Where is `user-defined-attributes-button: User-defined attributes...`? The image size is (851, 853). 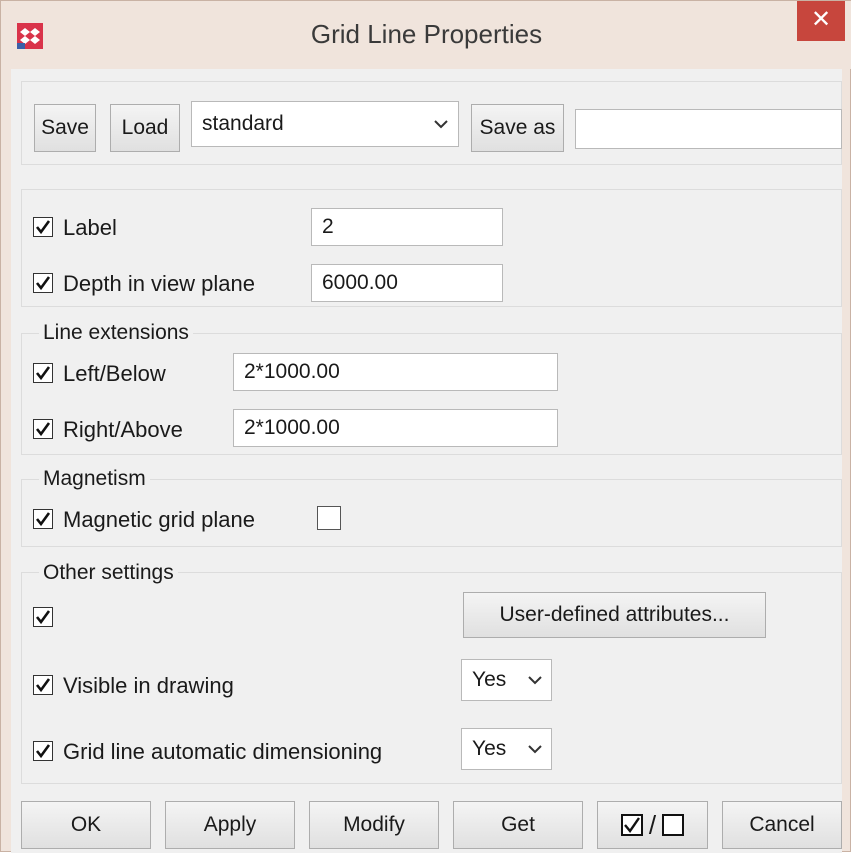
user-defined-attributes-button: User-defined attributes... is located at coordinates (614, 615).